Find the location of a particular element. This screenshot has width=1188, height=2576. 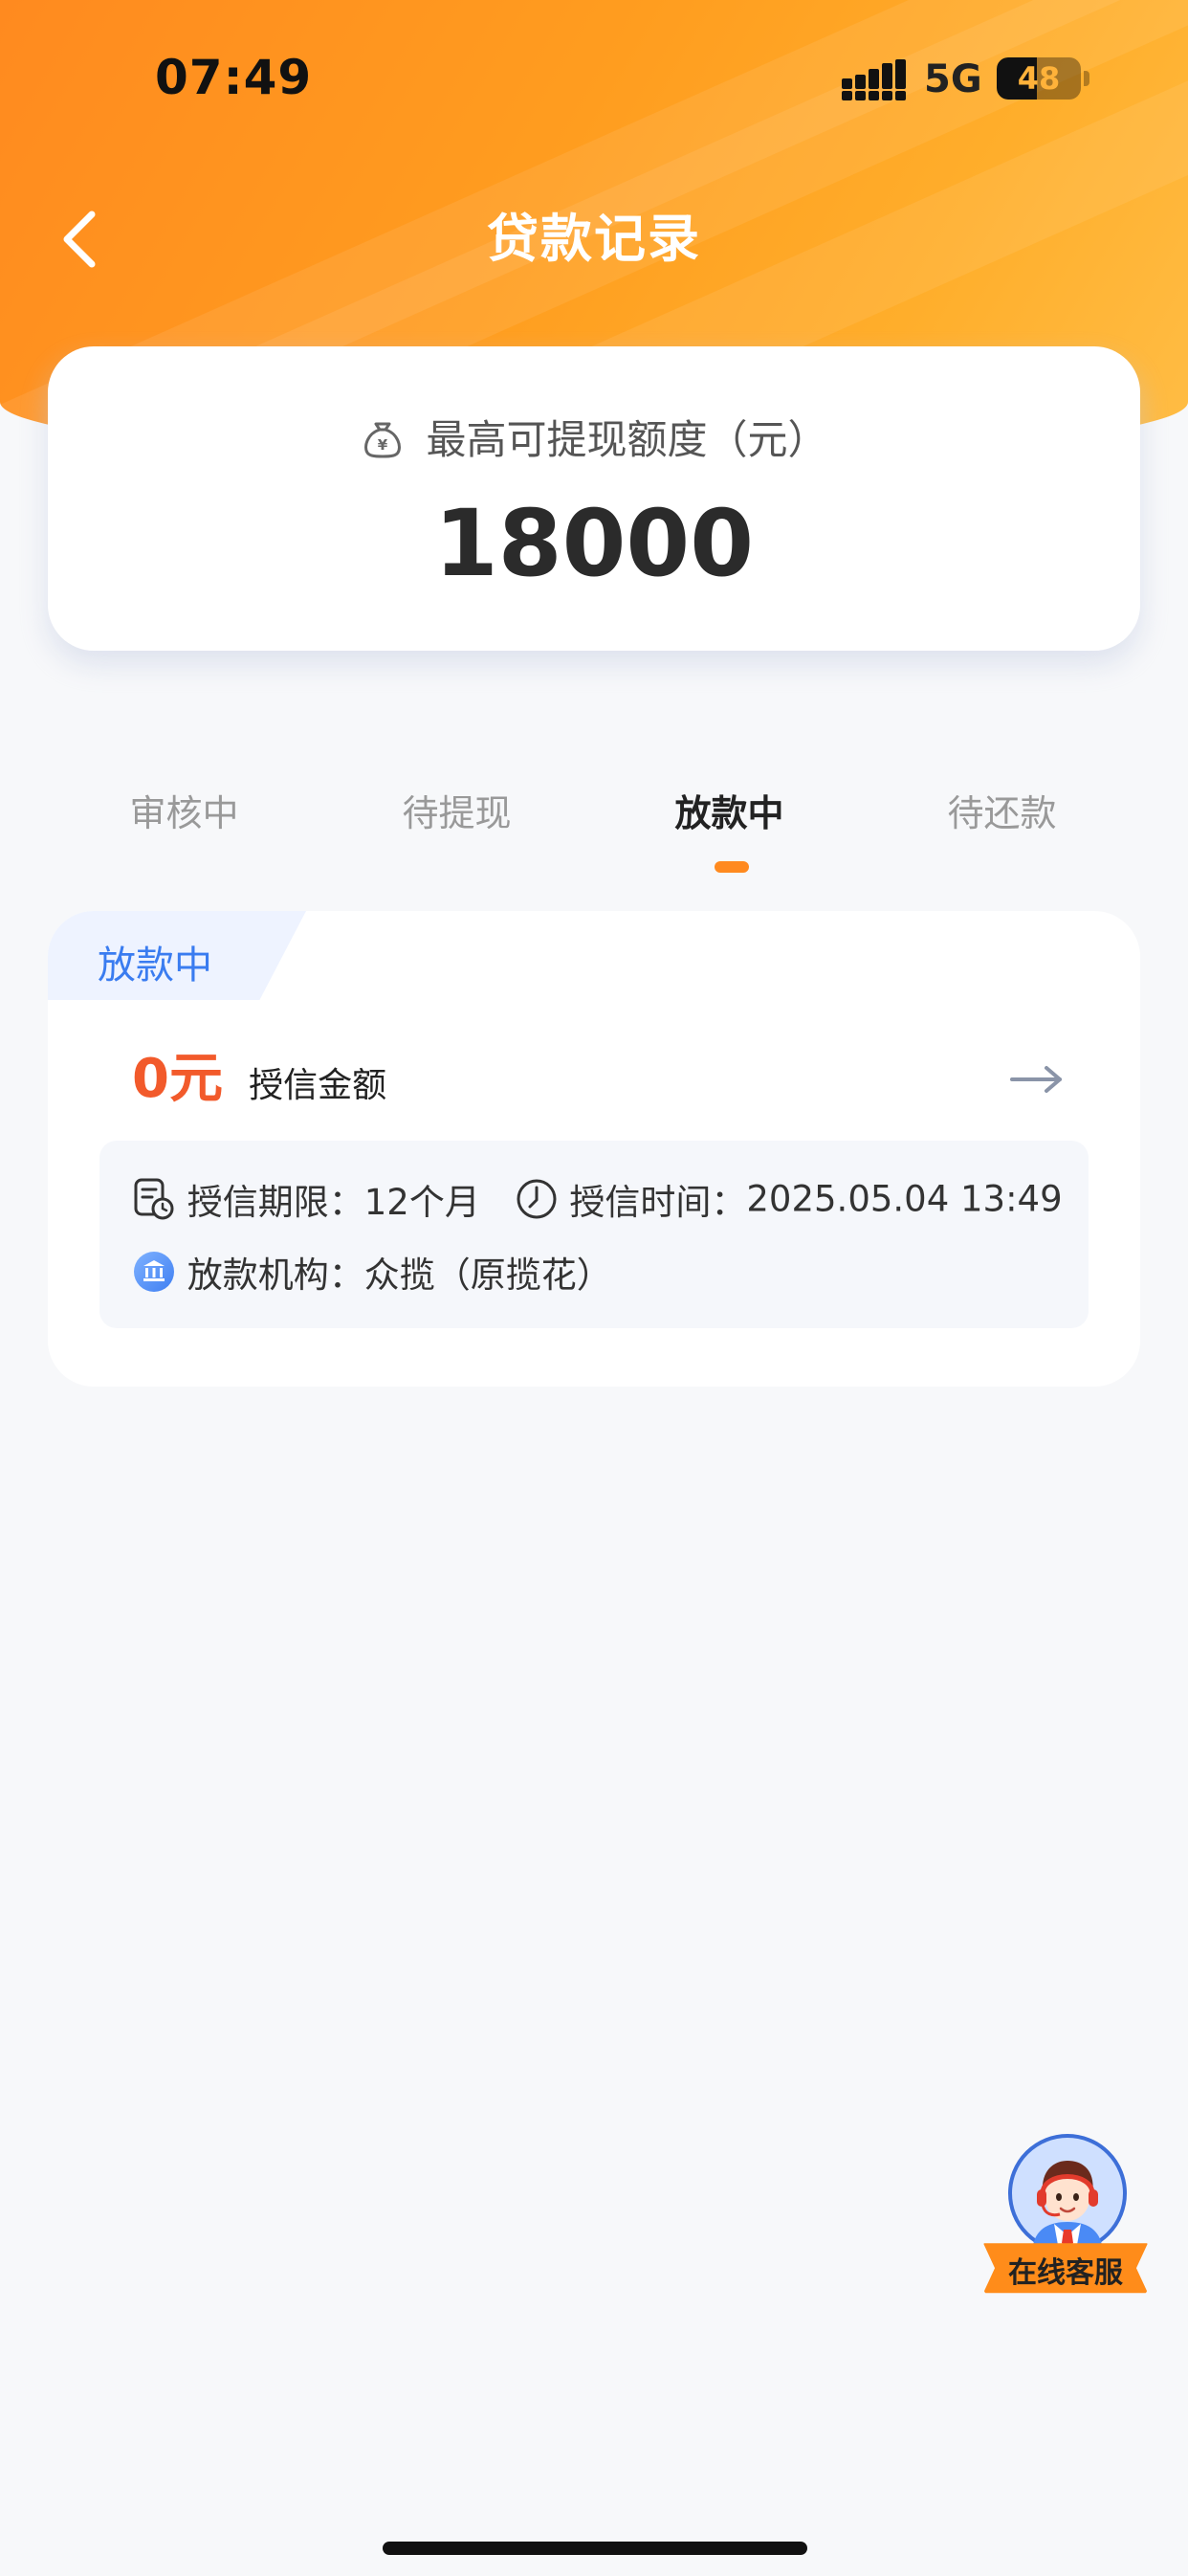

signal-icon is located at coordinates (874, 79).